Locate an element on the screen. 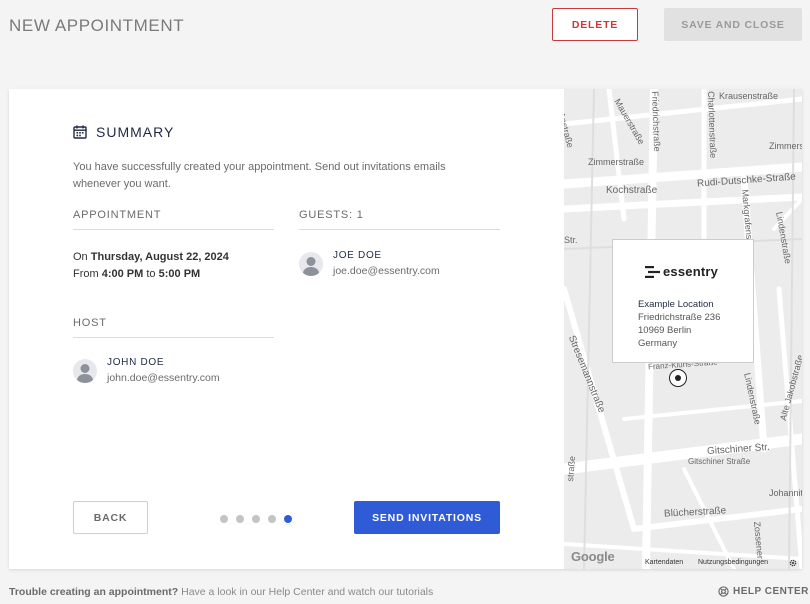 The height and width of the screenshot is (604, 810). street-label: Friedrichstraße is located at coordinates (656, 121).